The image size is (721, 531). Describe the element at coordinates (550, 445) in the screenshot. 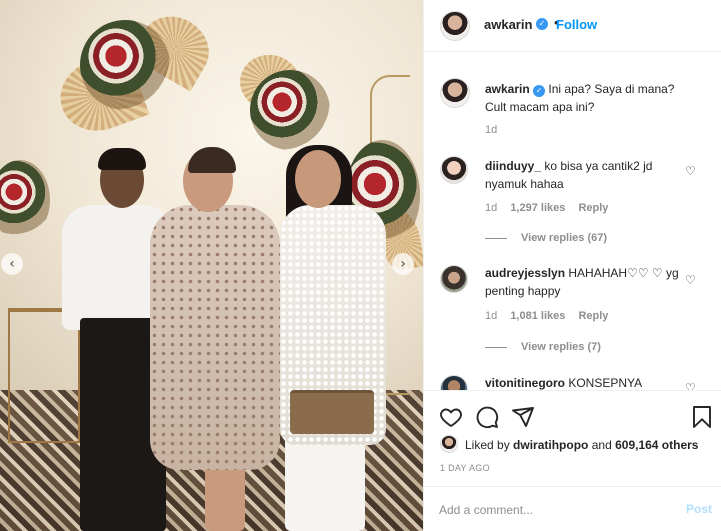

I see `liker-username: dwiratihpopo` at that location.